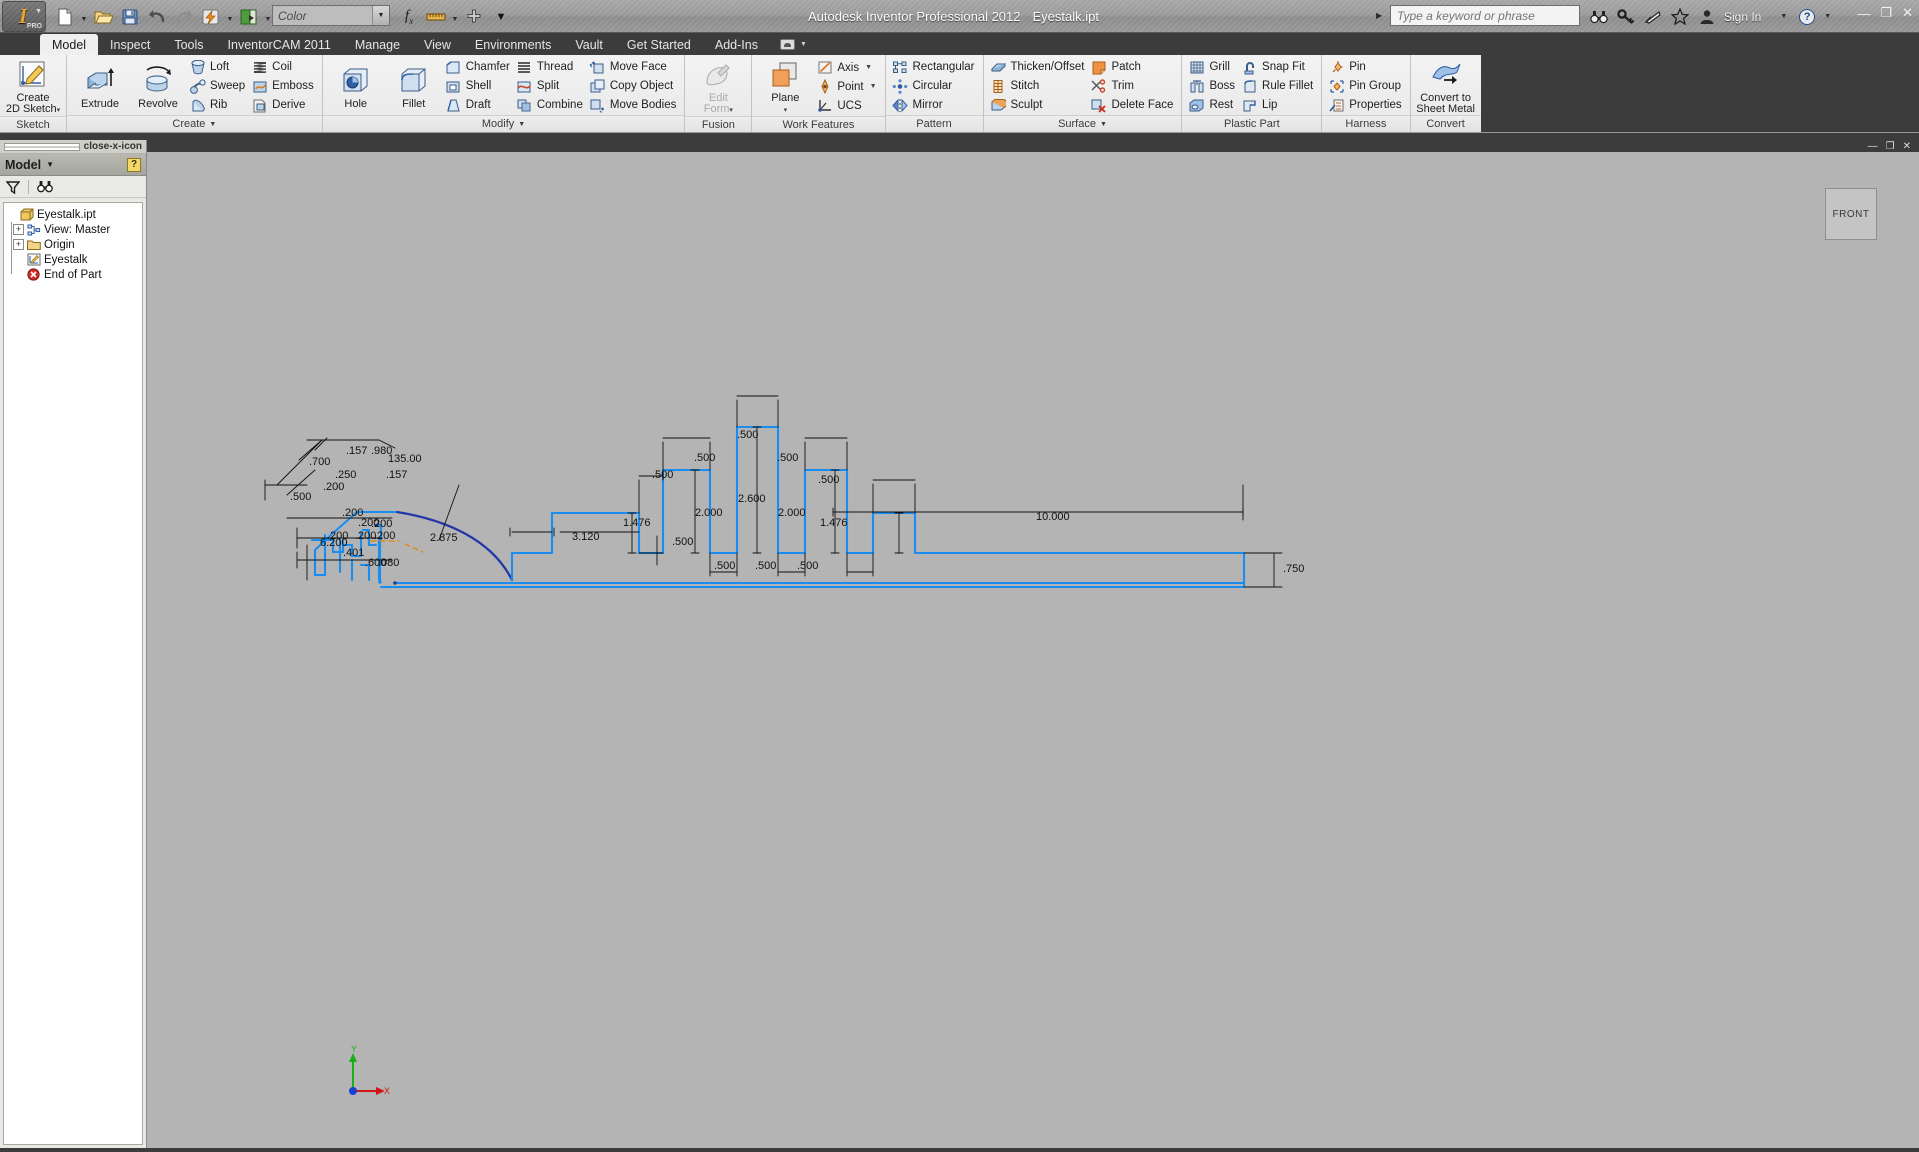 Image resolution: width=1919 pixels, height=1152 pixels. Describe the element at coordinates (1293, 569) in the screenshot. I see `dim-750: .750` at that location.